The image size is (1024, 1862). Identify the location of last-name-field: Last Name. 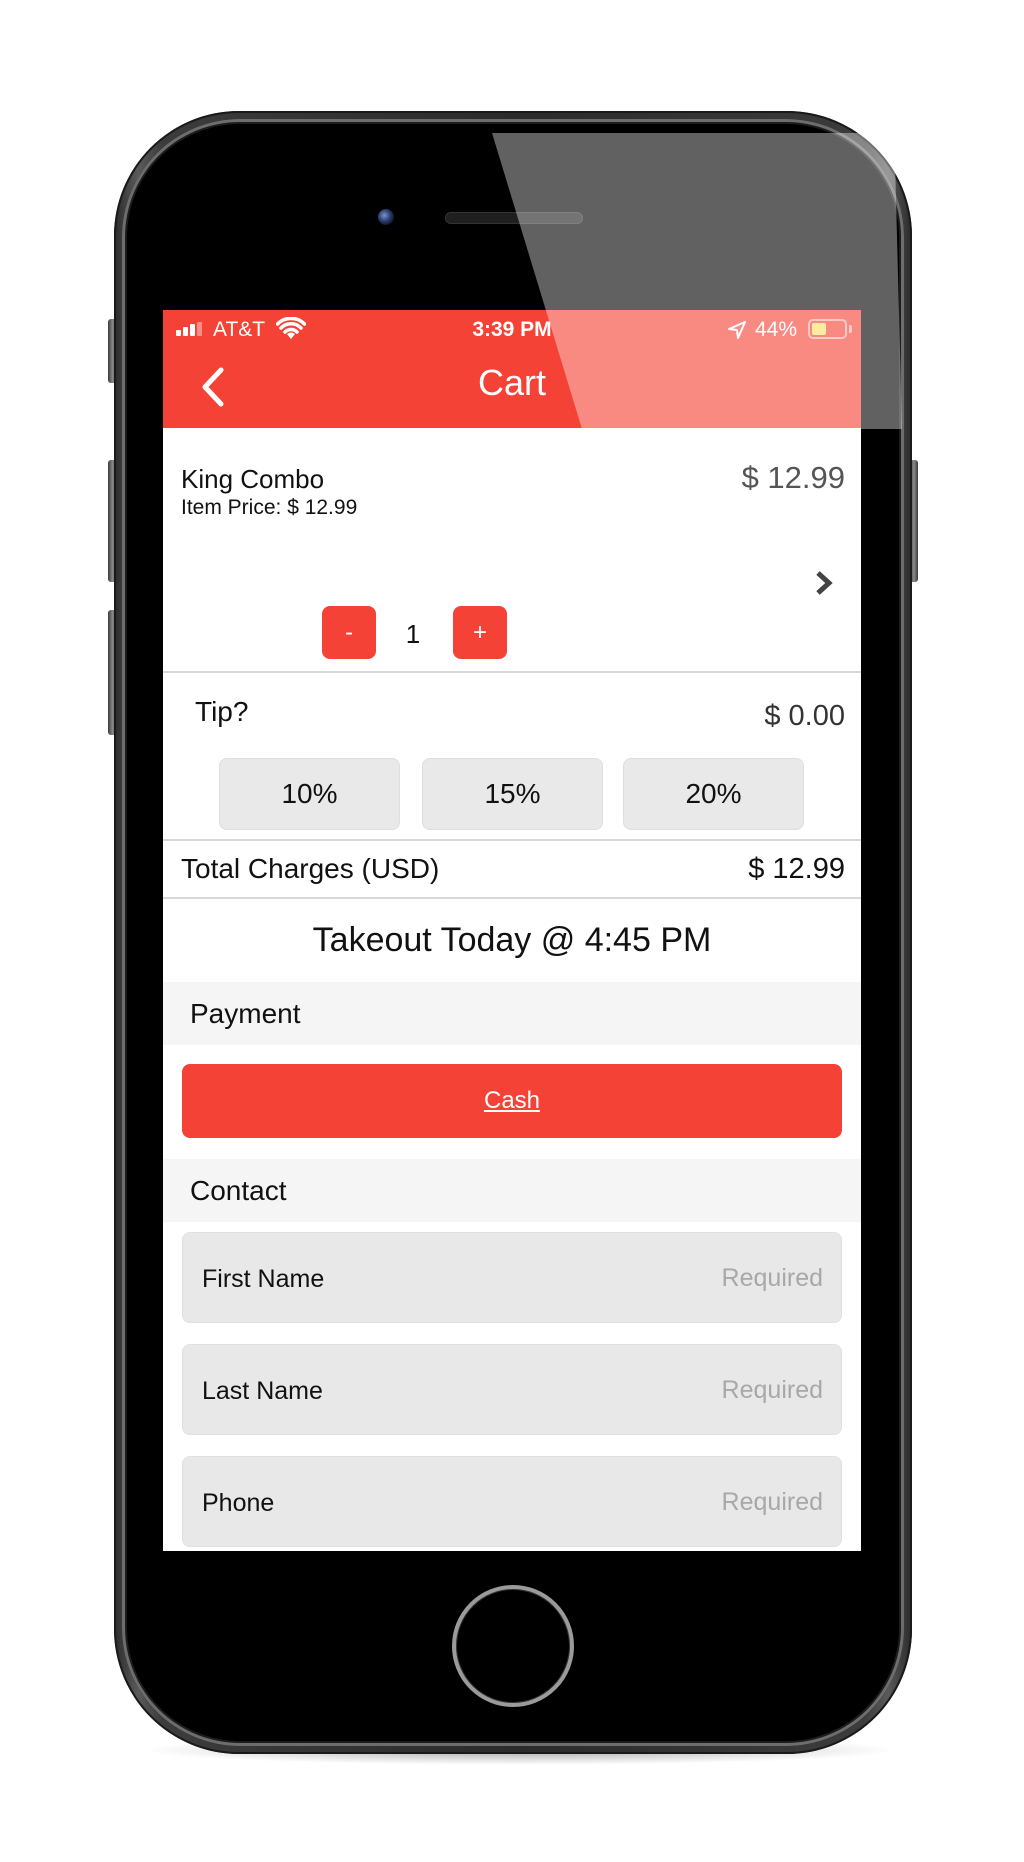
(512, 1389).